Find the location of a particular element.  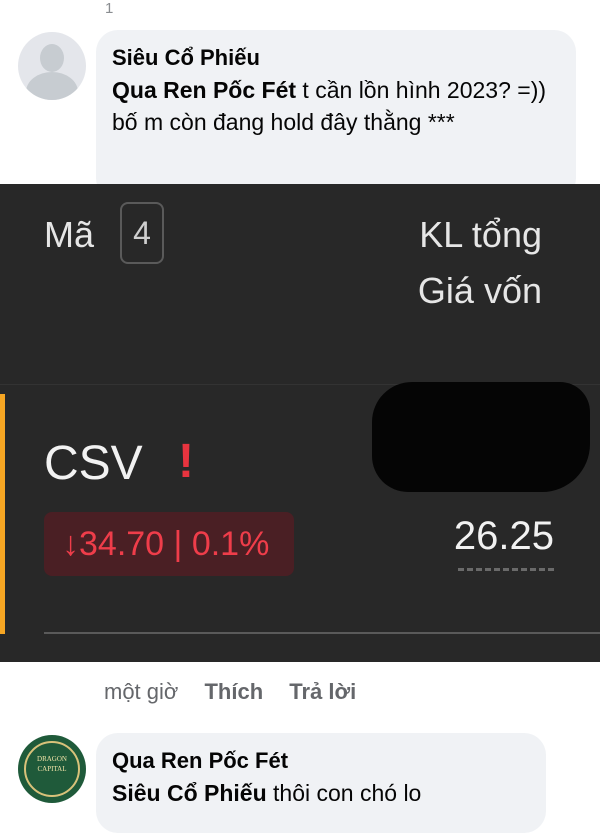

avatar-dragon-capital-logo-icon: DRAGON CAPITAL is located at coordinates (52, 769).